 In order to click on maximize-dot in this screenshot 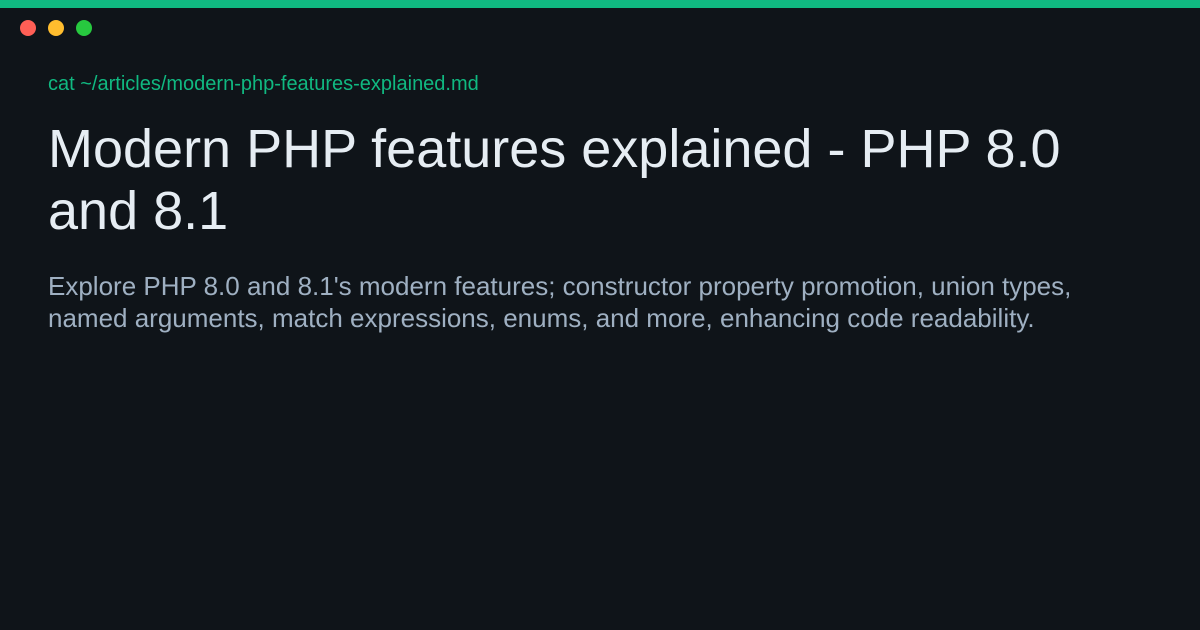, I will do `click(84, 28)`.